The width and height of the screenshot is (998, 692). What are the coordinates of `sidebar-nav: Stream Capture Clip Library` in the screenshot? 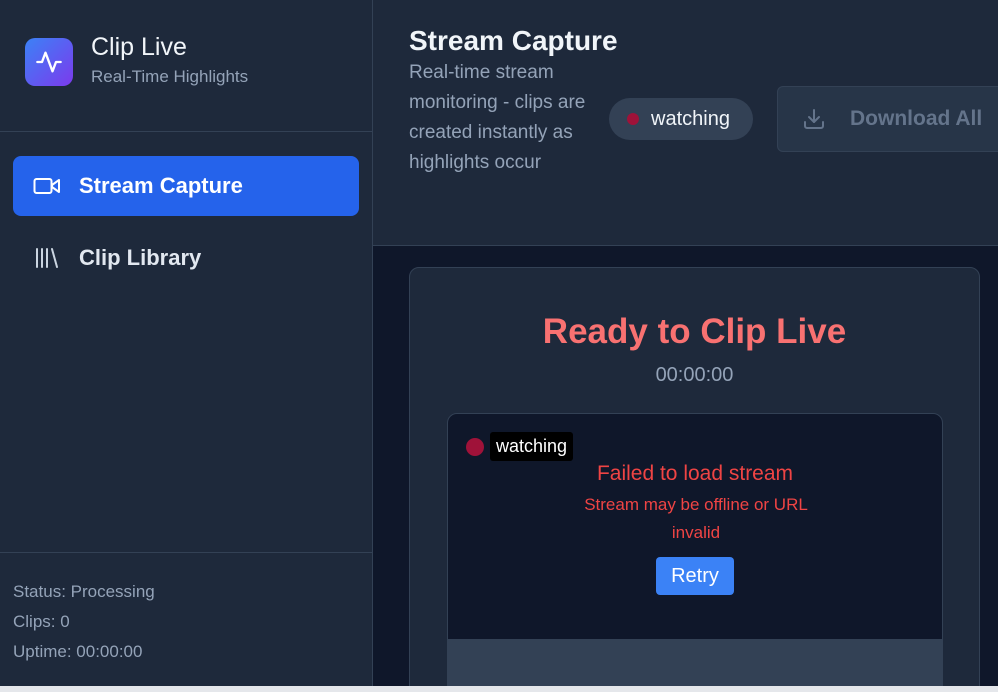 It's located at (186, 210).